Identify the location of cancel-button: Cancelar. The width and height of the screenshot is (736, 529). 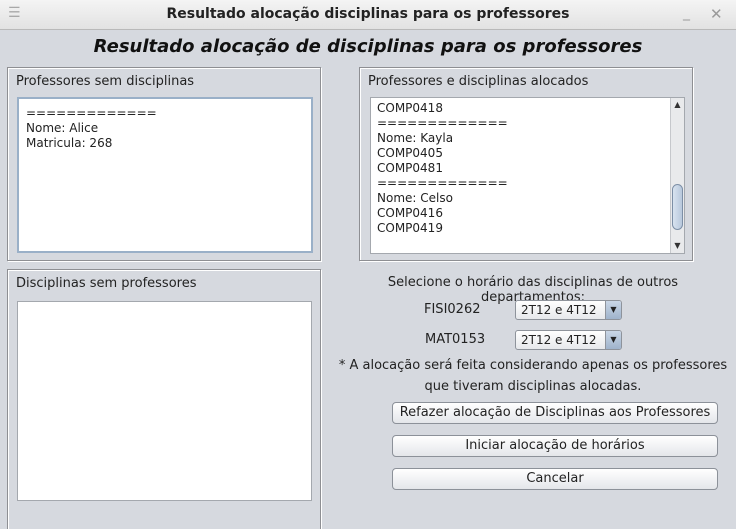
(555, 479).